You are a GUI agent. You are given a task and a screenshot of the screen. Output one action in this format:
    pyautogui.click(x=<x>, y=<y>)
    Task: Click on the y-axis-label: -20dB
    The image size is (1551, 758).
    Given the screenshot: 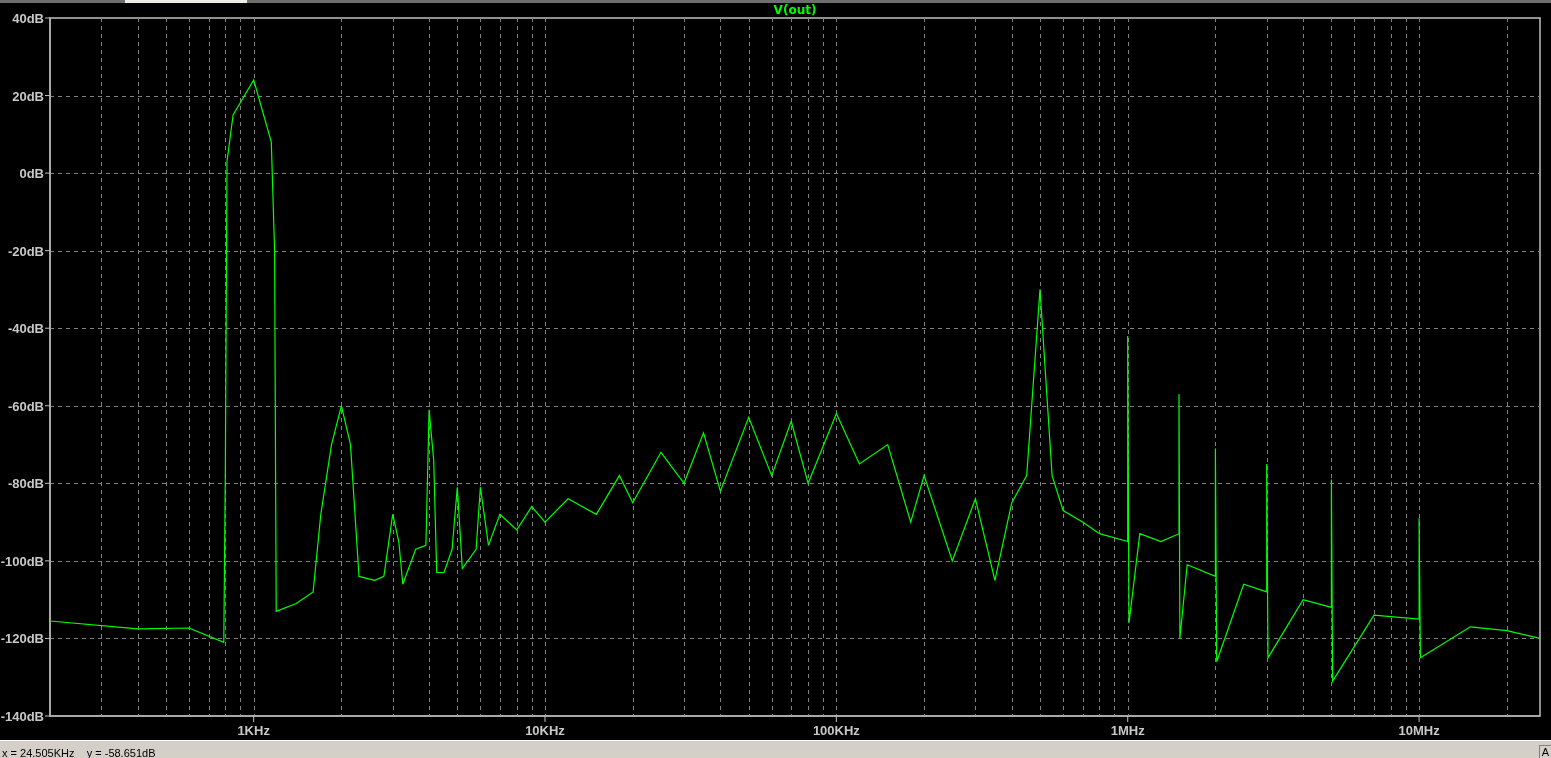 What is the action you would take?
    pyautogui.click(x=25, y=251)
    